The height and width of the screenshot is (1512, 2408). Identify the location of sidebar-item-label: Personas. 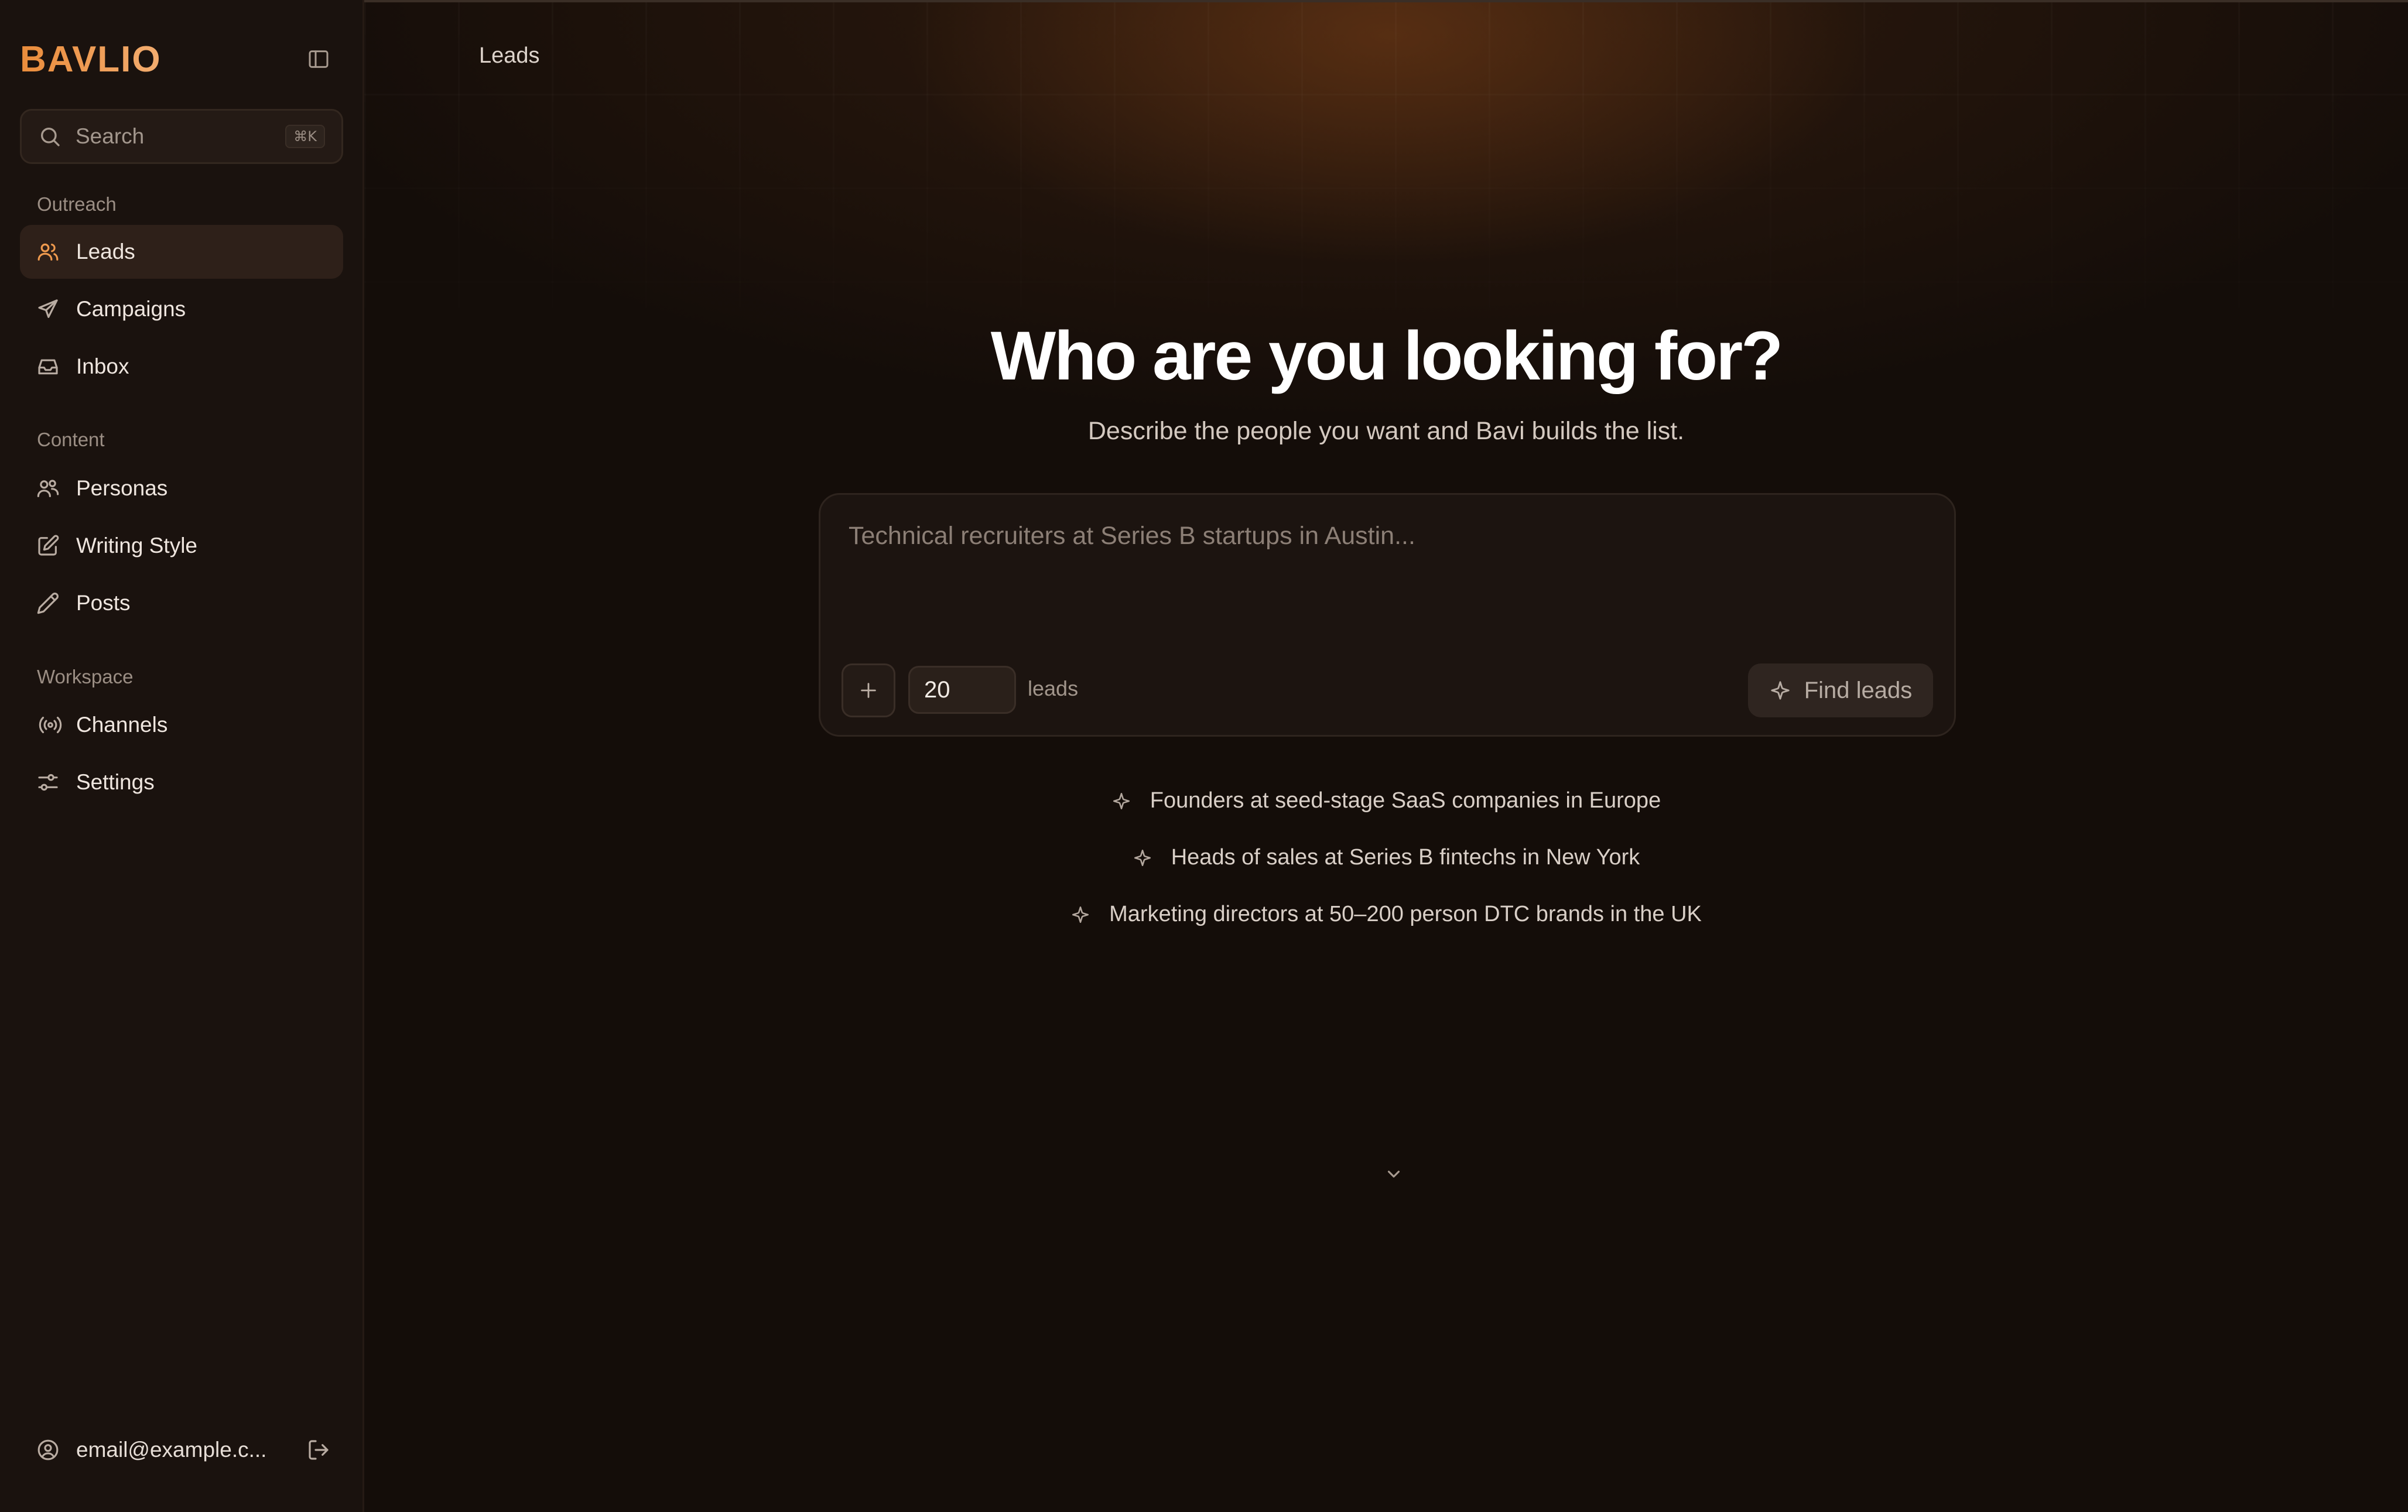
(122, 488).